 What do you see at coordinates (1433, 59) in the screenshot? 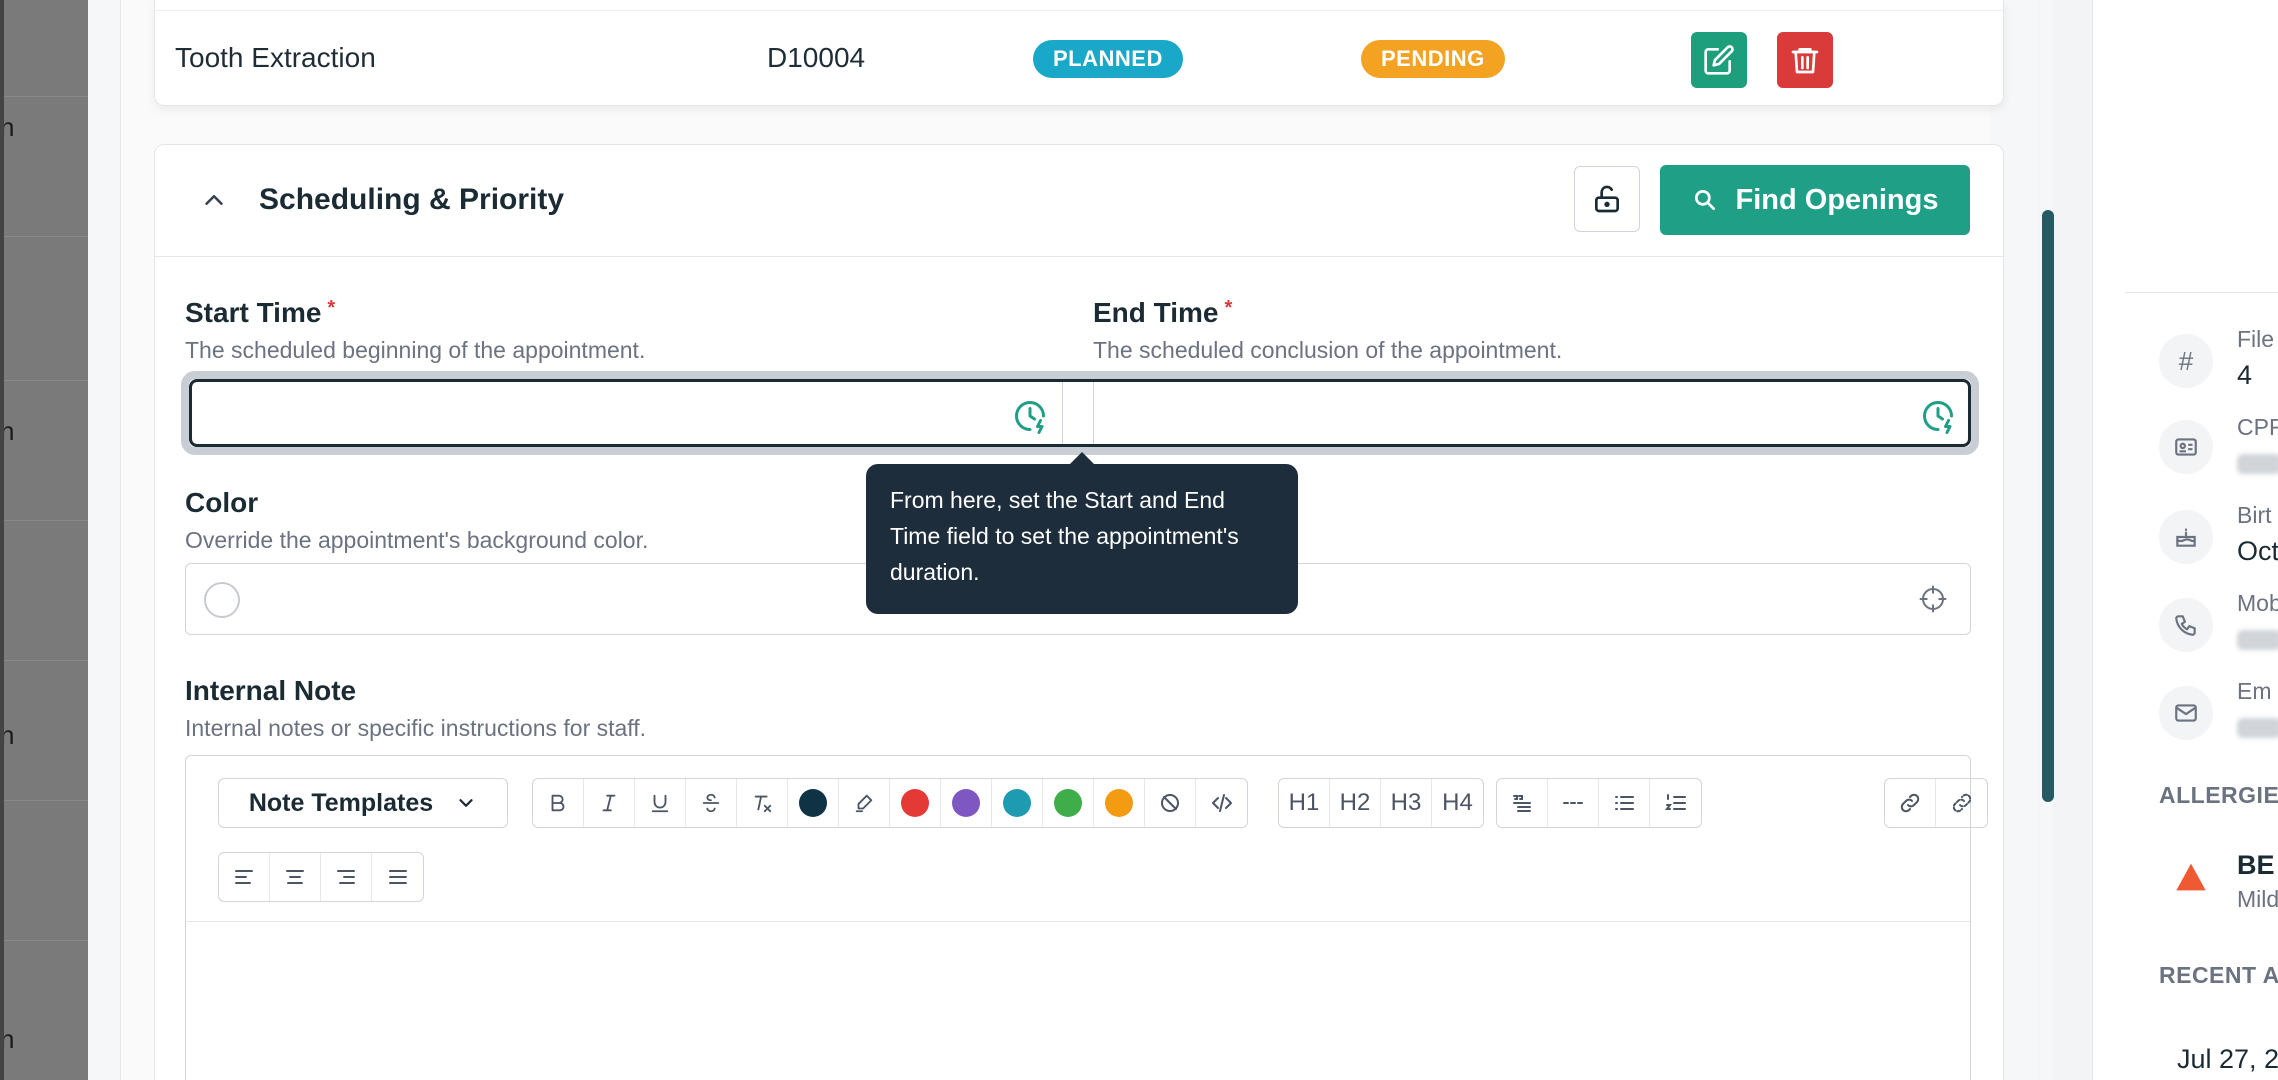
I see `approval-badge: PENDING` at bounding box center [1433, 59].